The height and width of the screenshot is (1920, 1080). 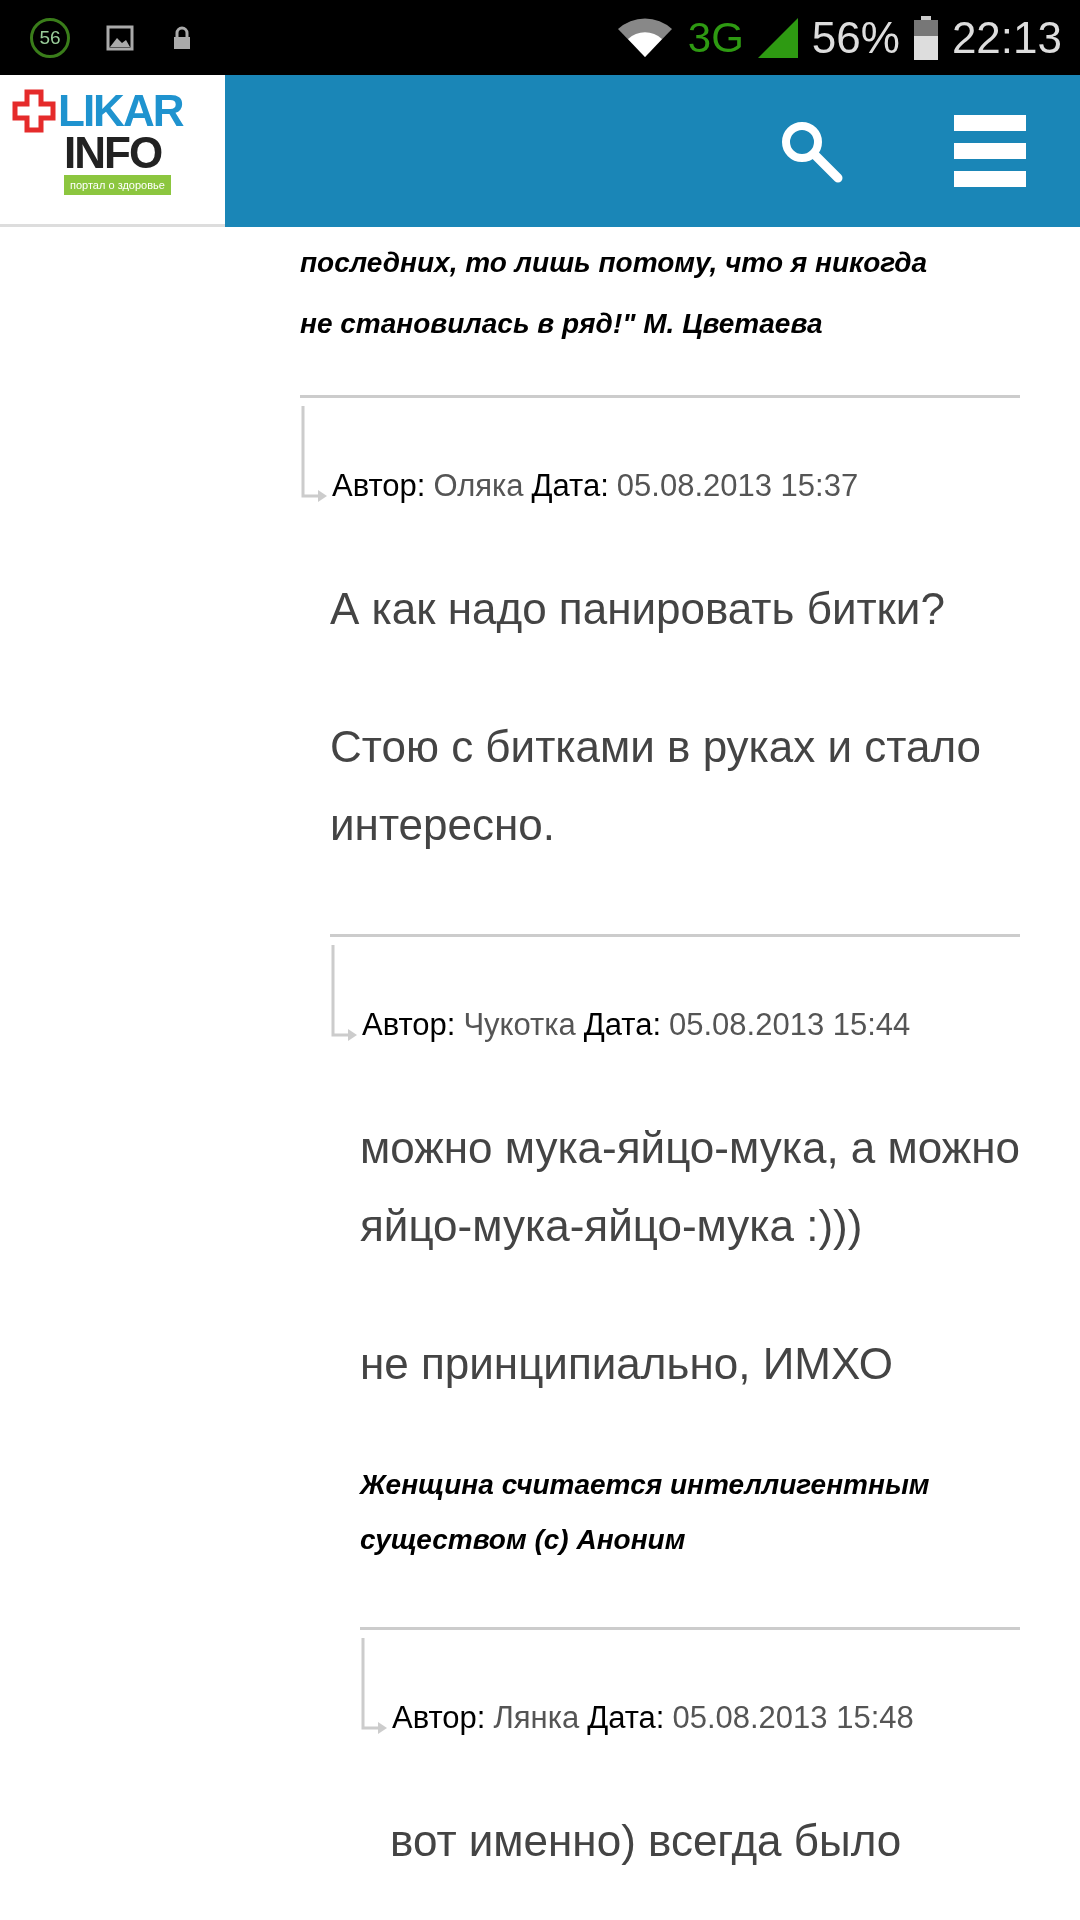 I want to click on signal-icon, so click(x=777, y=37).